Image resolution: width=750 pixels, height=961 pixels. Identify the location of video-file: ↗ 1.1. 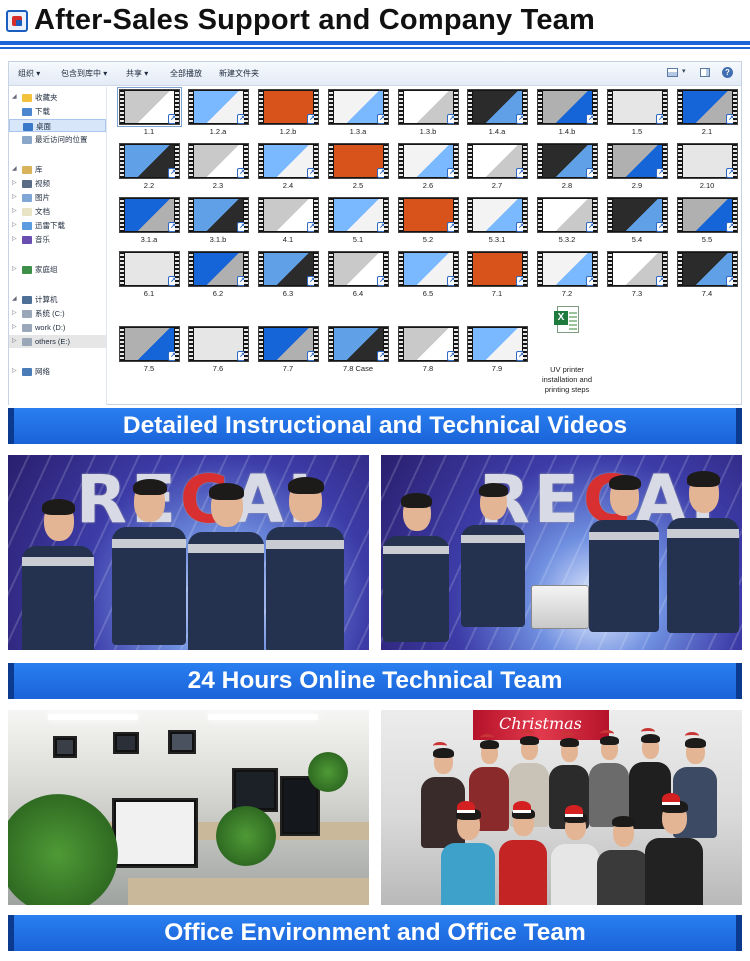
(149, 118).